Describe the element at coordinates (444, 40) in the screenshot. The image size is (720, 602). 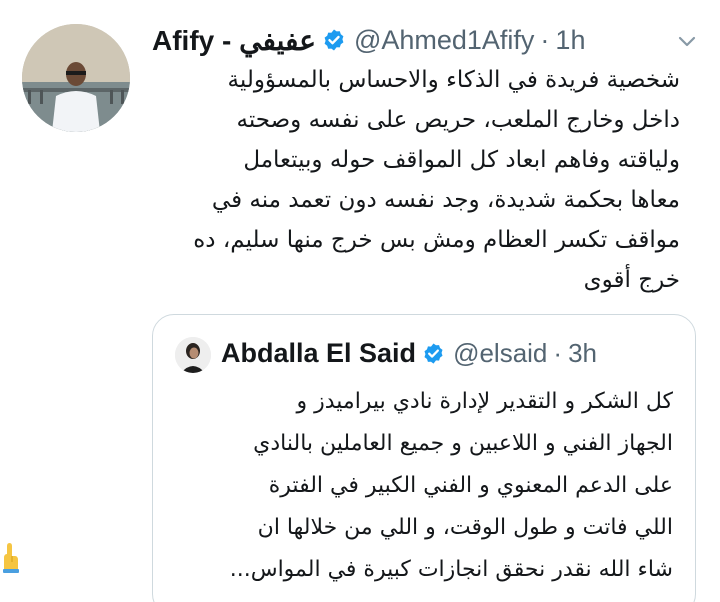
I see `author-handle: @Ahmed1Afify` at that location.